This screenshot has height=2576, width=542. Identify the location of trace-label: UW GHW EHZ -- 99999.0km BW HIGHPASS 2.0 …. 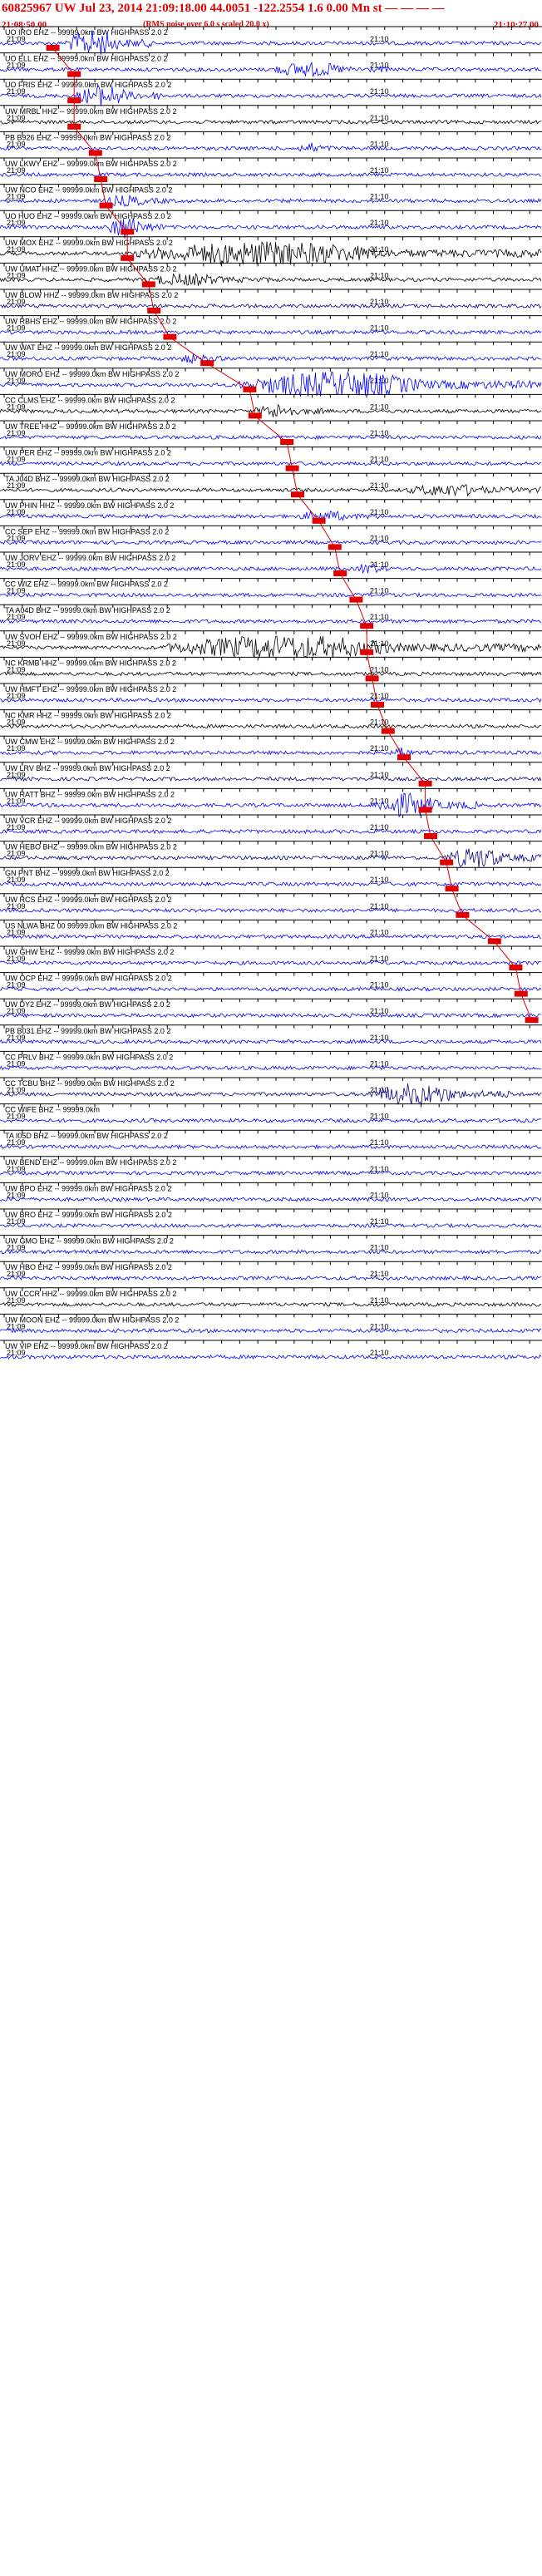
(89, 952).